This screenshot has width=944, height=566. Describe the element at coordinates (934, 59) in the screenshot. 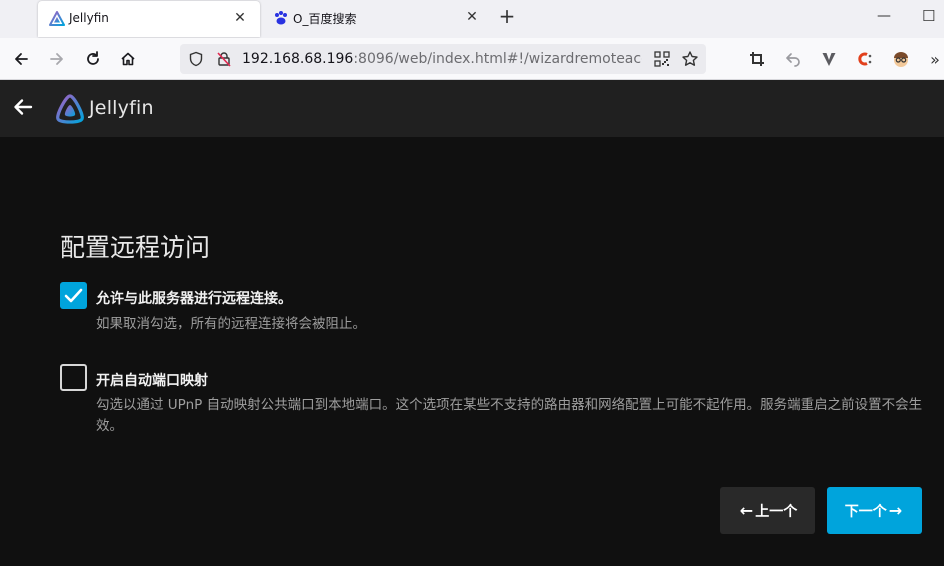

I see `more-extensions-icon: »` at that location.